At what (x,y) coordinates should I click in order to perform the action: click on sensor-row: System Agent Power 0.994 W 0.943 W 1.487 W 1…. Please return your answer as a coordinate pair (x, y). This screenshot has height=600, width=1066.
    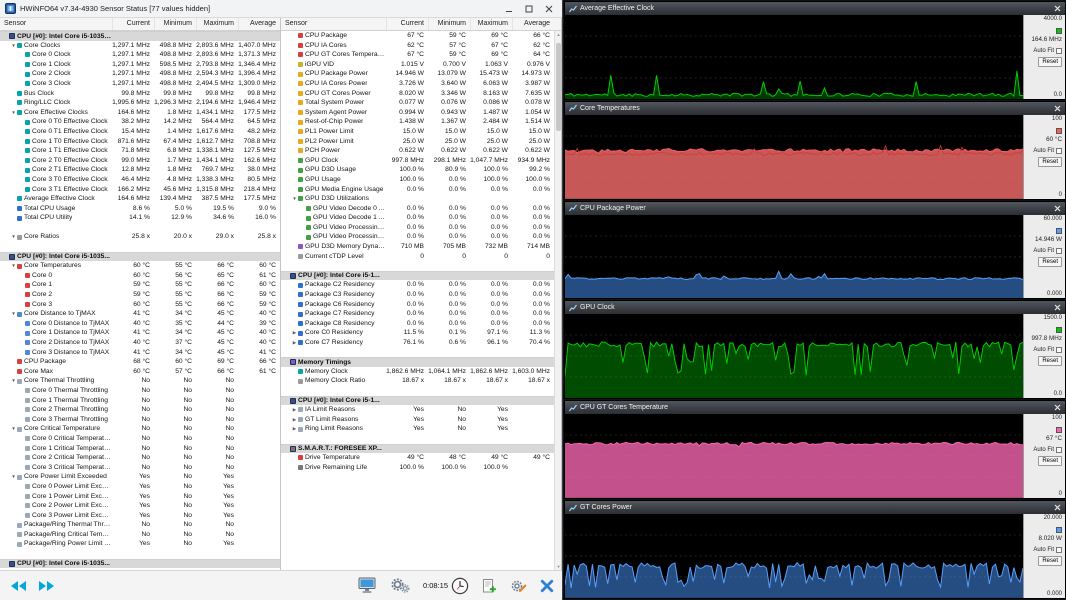
    Looking at the image, I should click on (417, 113).